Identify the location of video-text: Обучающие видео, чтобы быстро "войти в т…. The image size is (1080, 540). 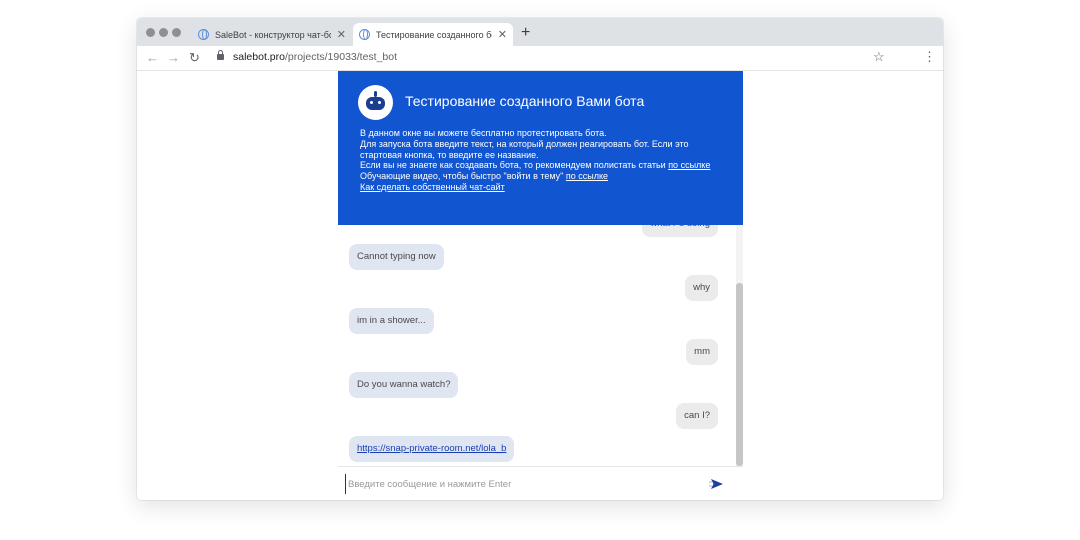
(462, 176).